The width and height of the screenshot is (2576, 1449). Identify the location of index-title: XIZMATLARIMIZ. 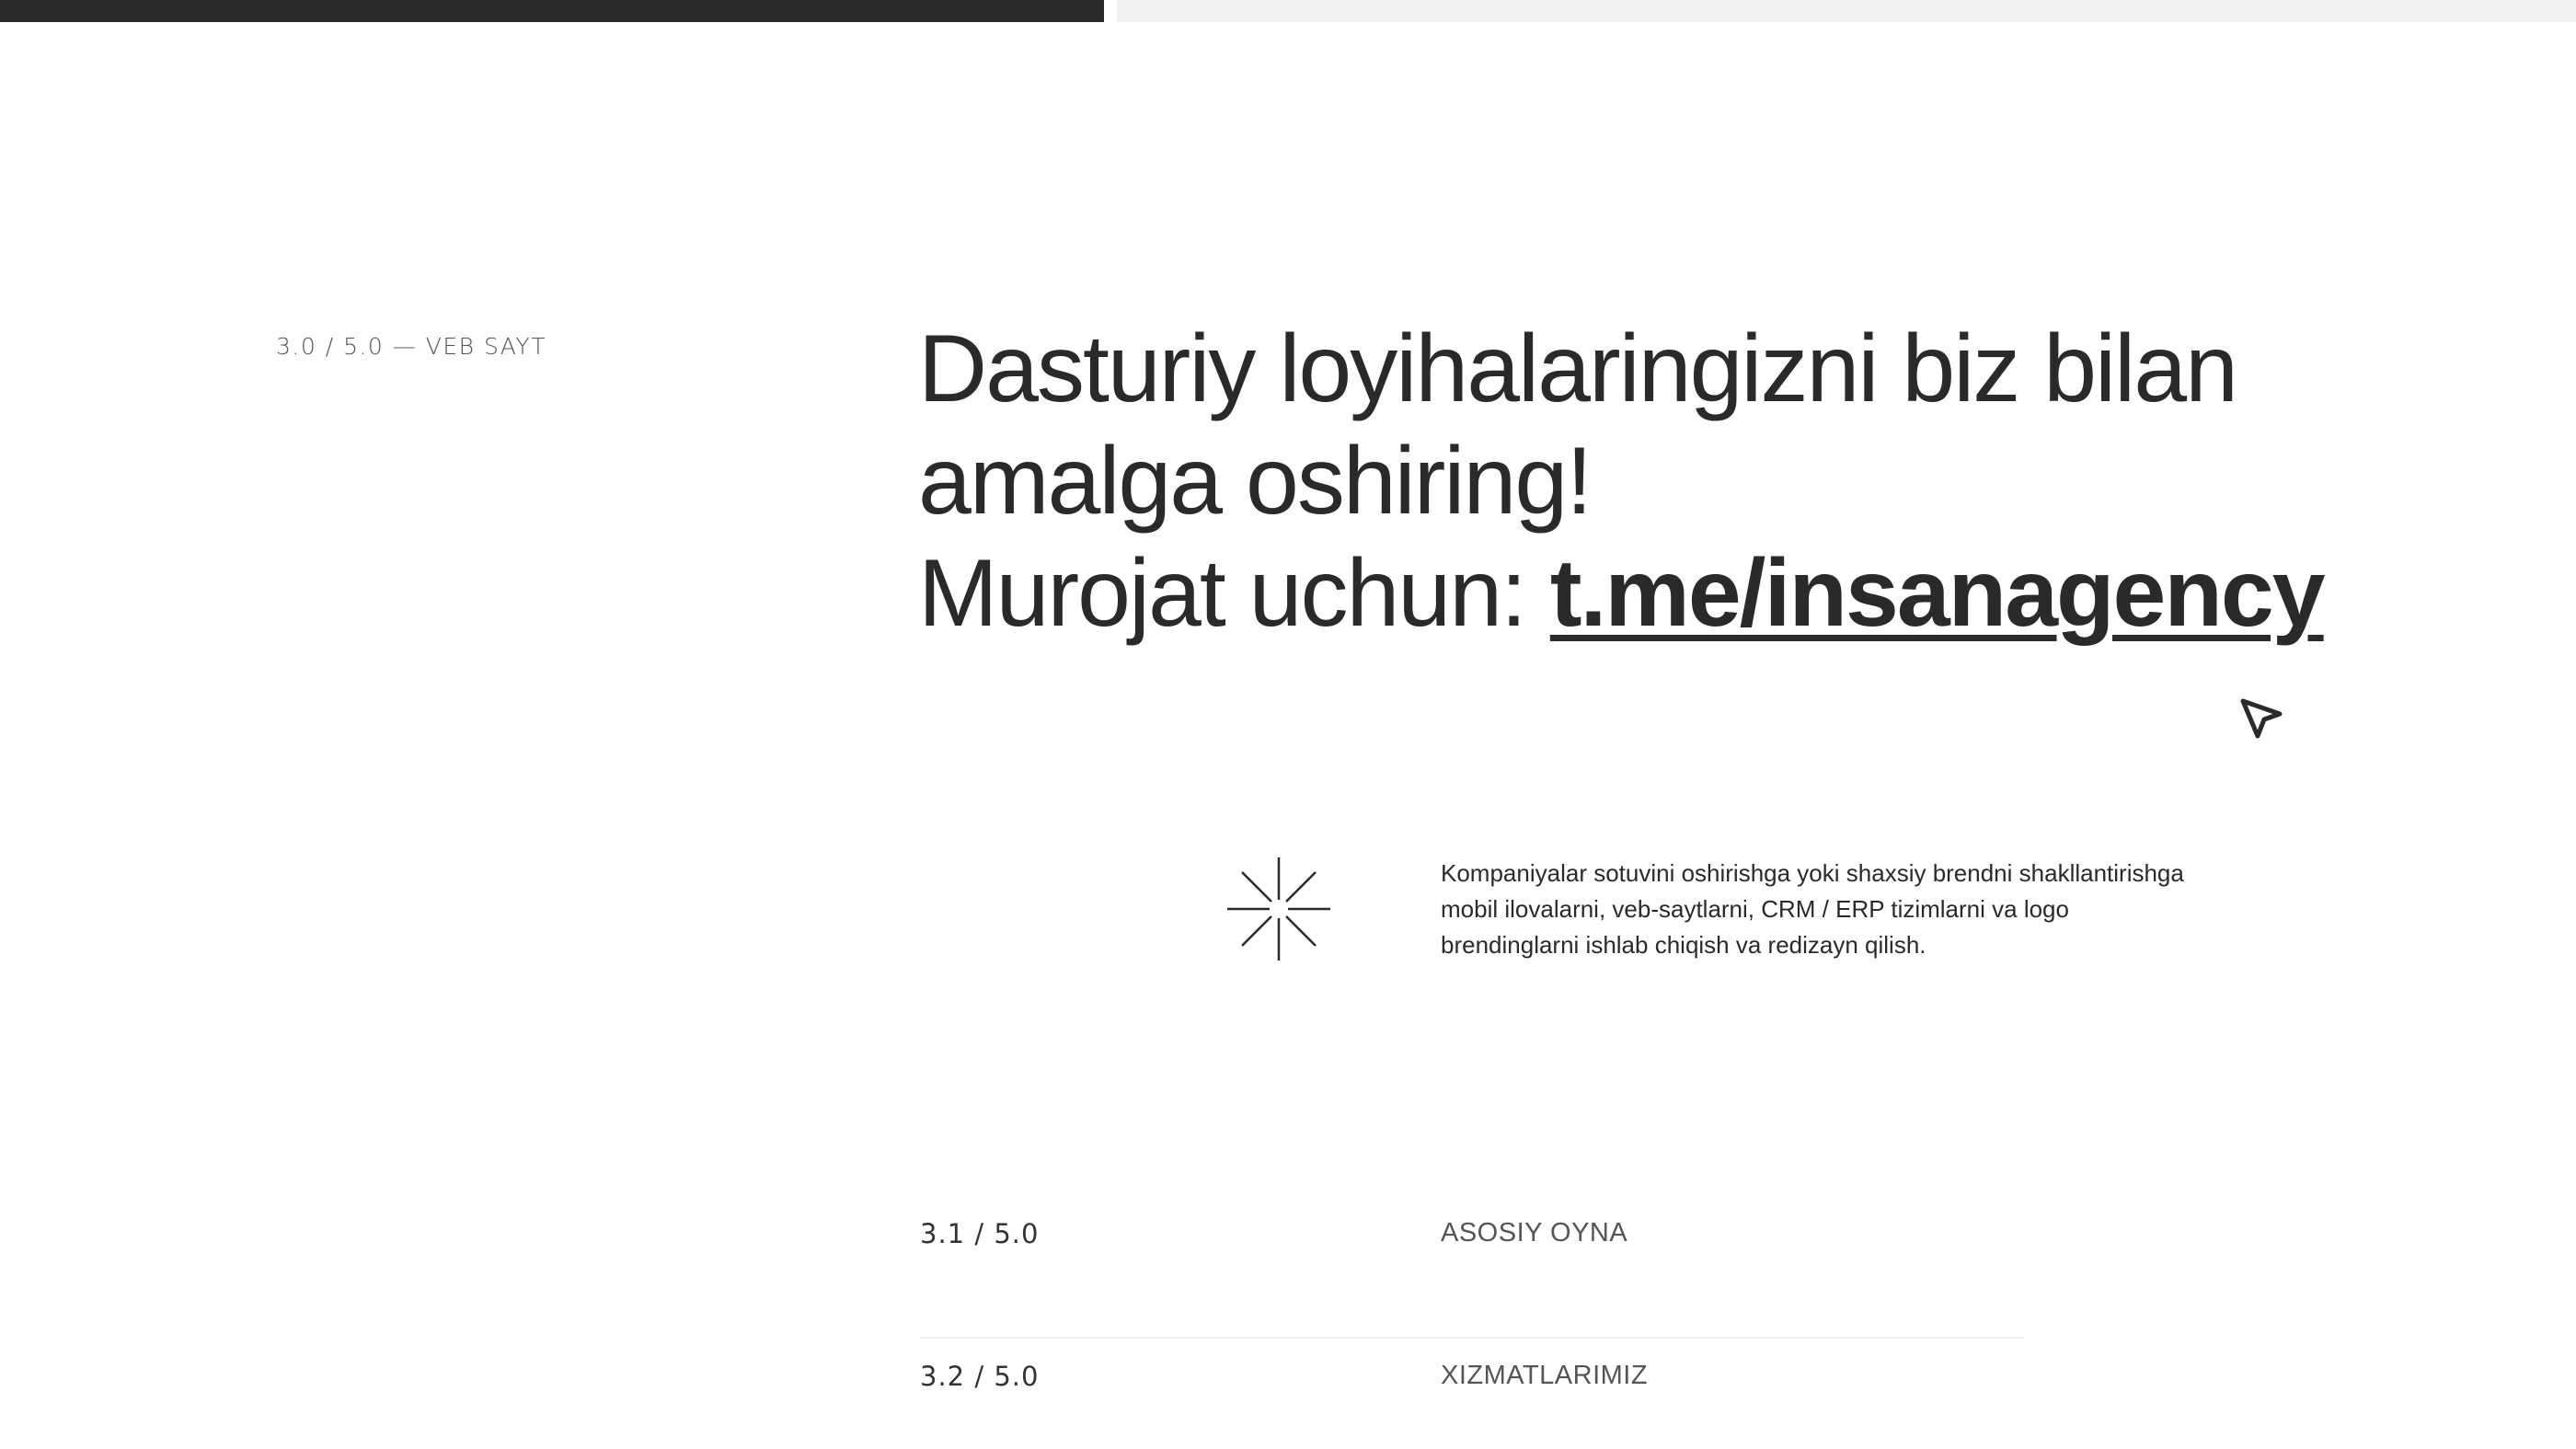
(1544, 1376).